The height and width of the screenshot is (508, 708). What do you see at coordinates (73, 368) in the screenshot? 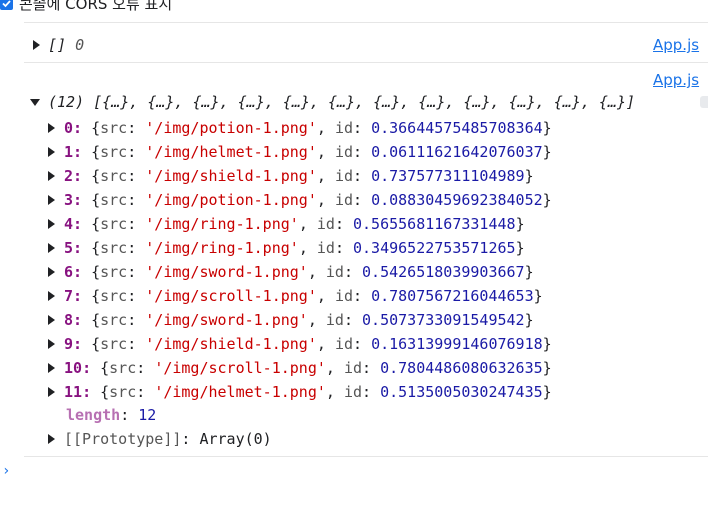
I see `item-index: 10` at bounding box center [73, 368].